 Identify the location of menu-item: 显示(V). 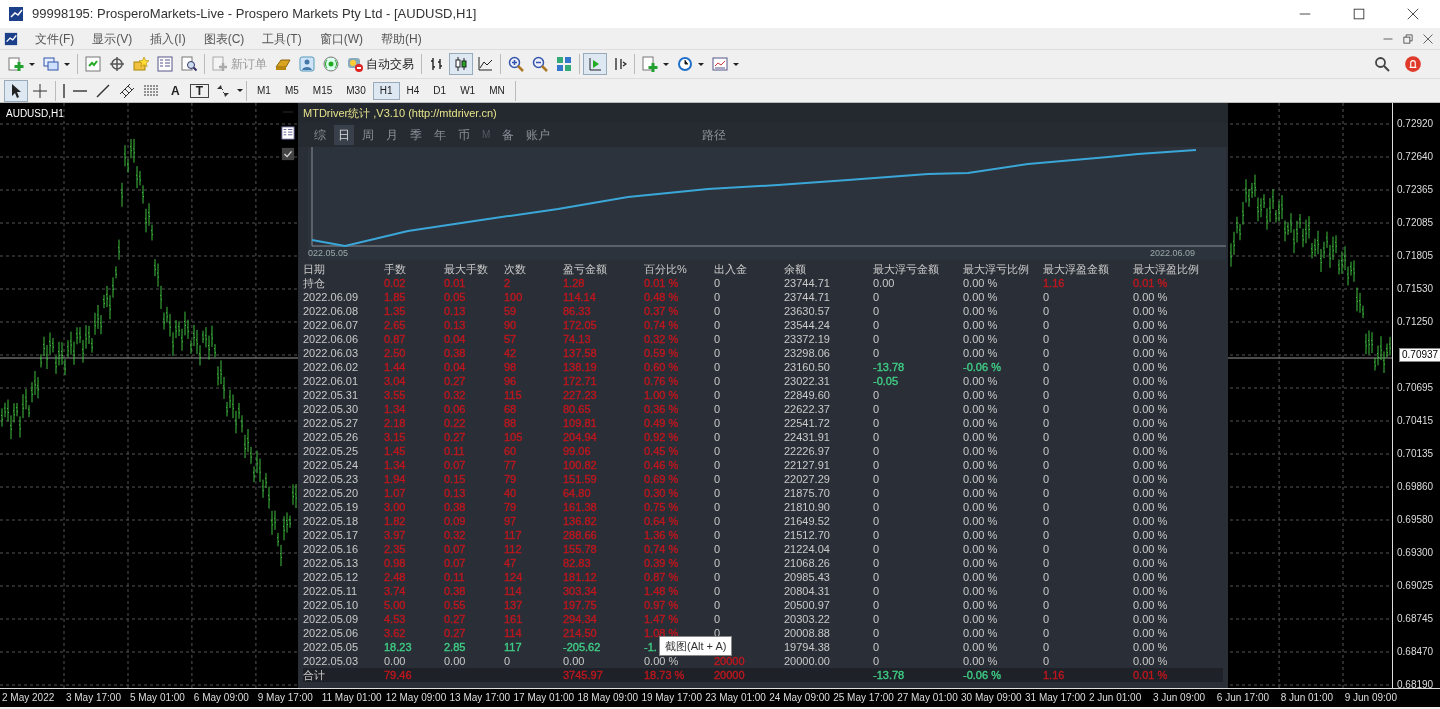
(112, 38).